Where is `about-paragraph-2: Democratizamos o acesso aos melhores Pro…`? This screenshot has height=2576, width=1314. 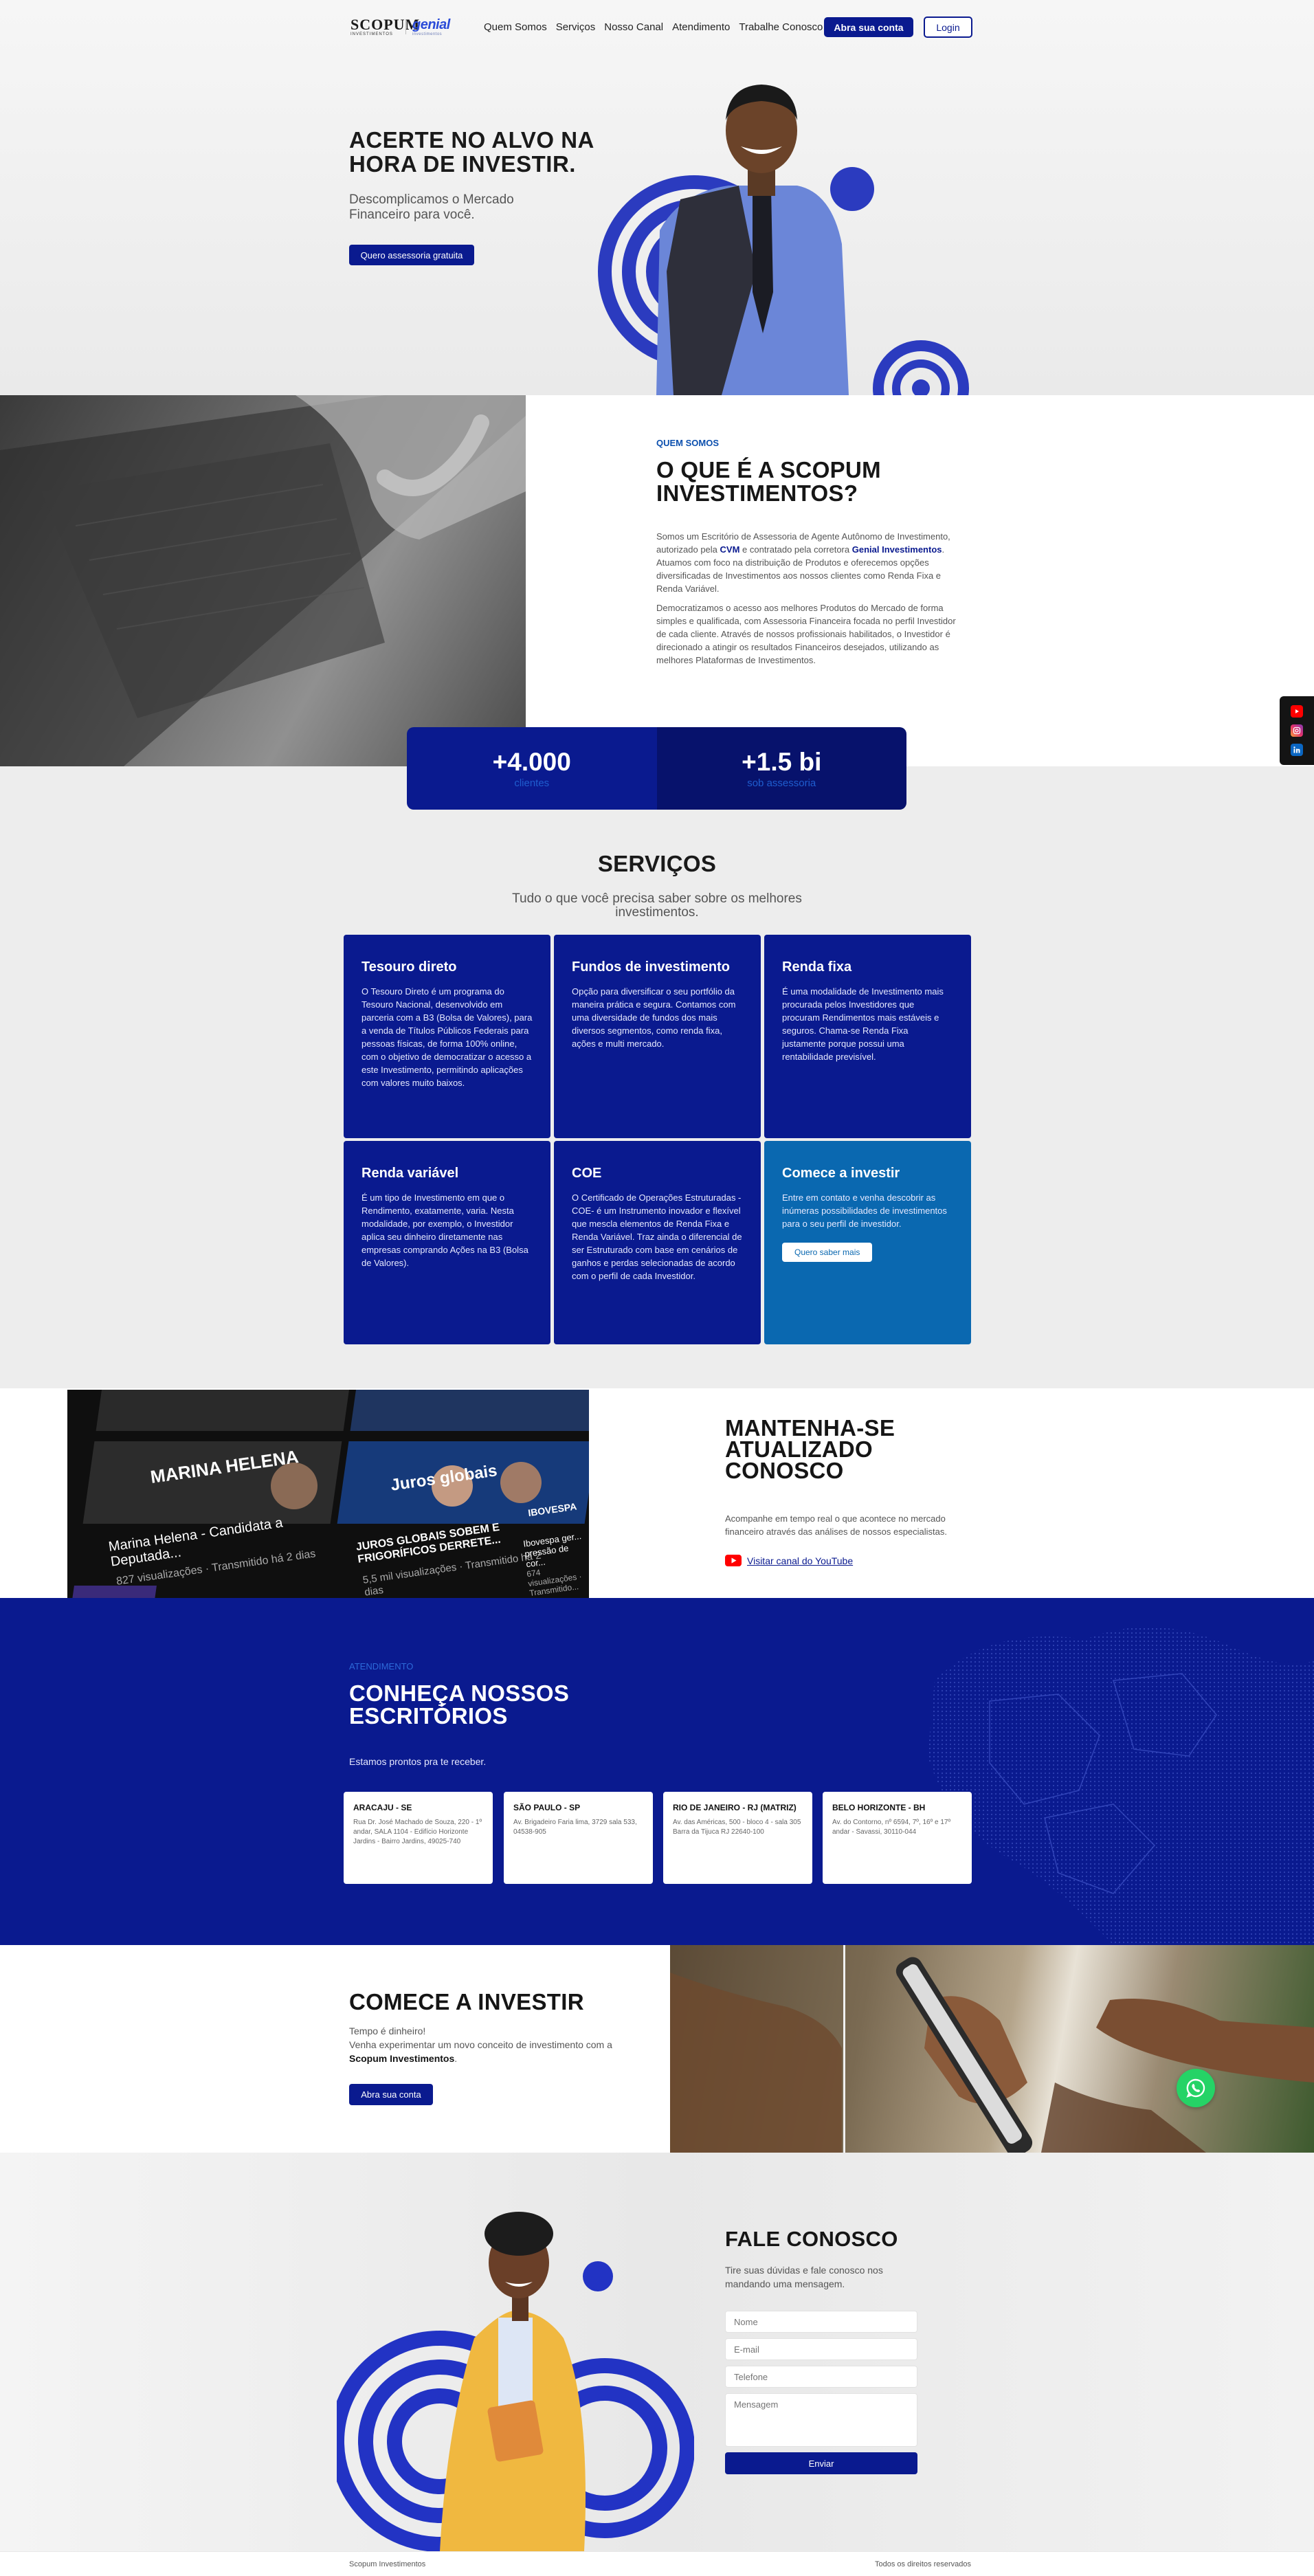 about-paragraph-2: Democratizamos o acesso aos melhores Pro… is located at coordinates (806, 634).